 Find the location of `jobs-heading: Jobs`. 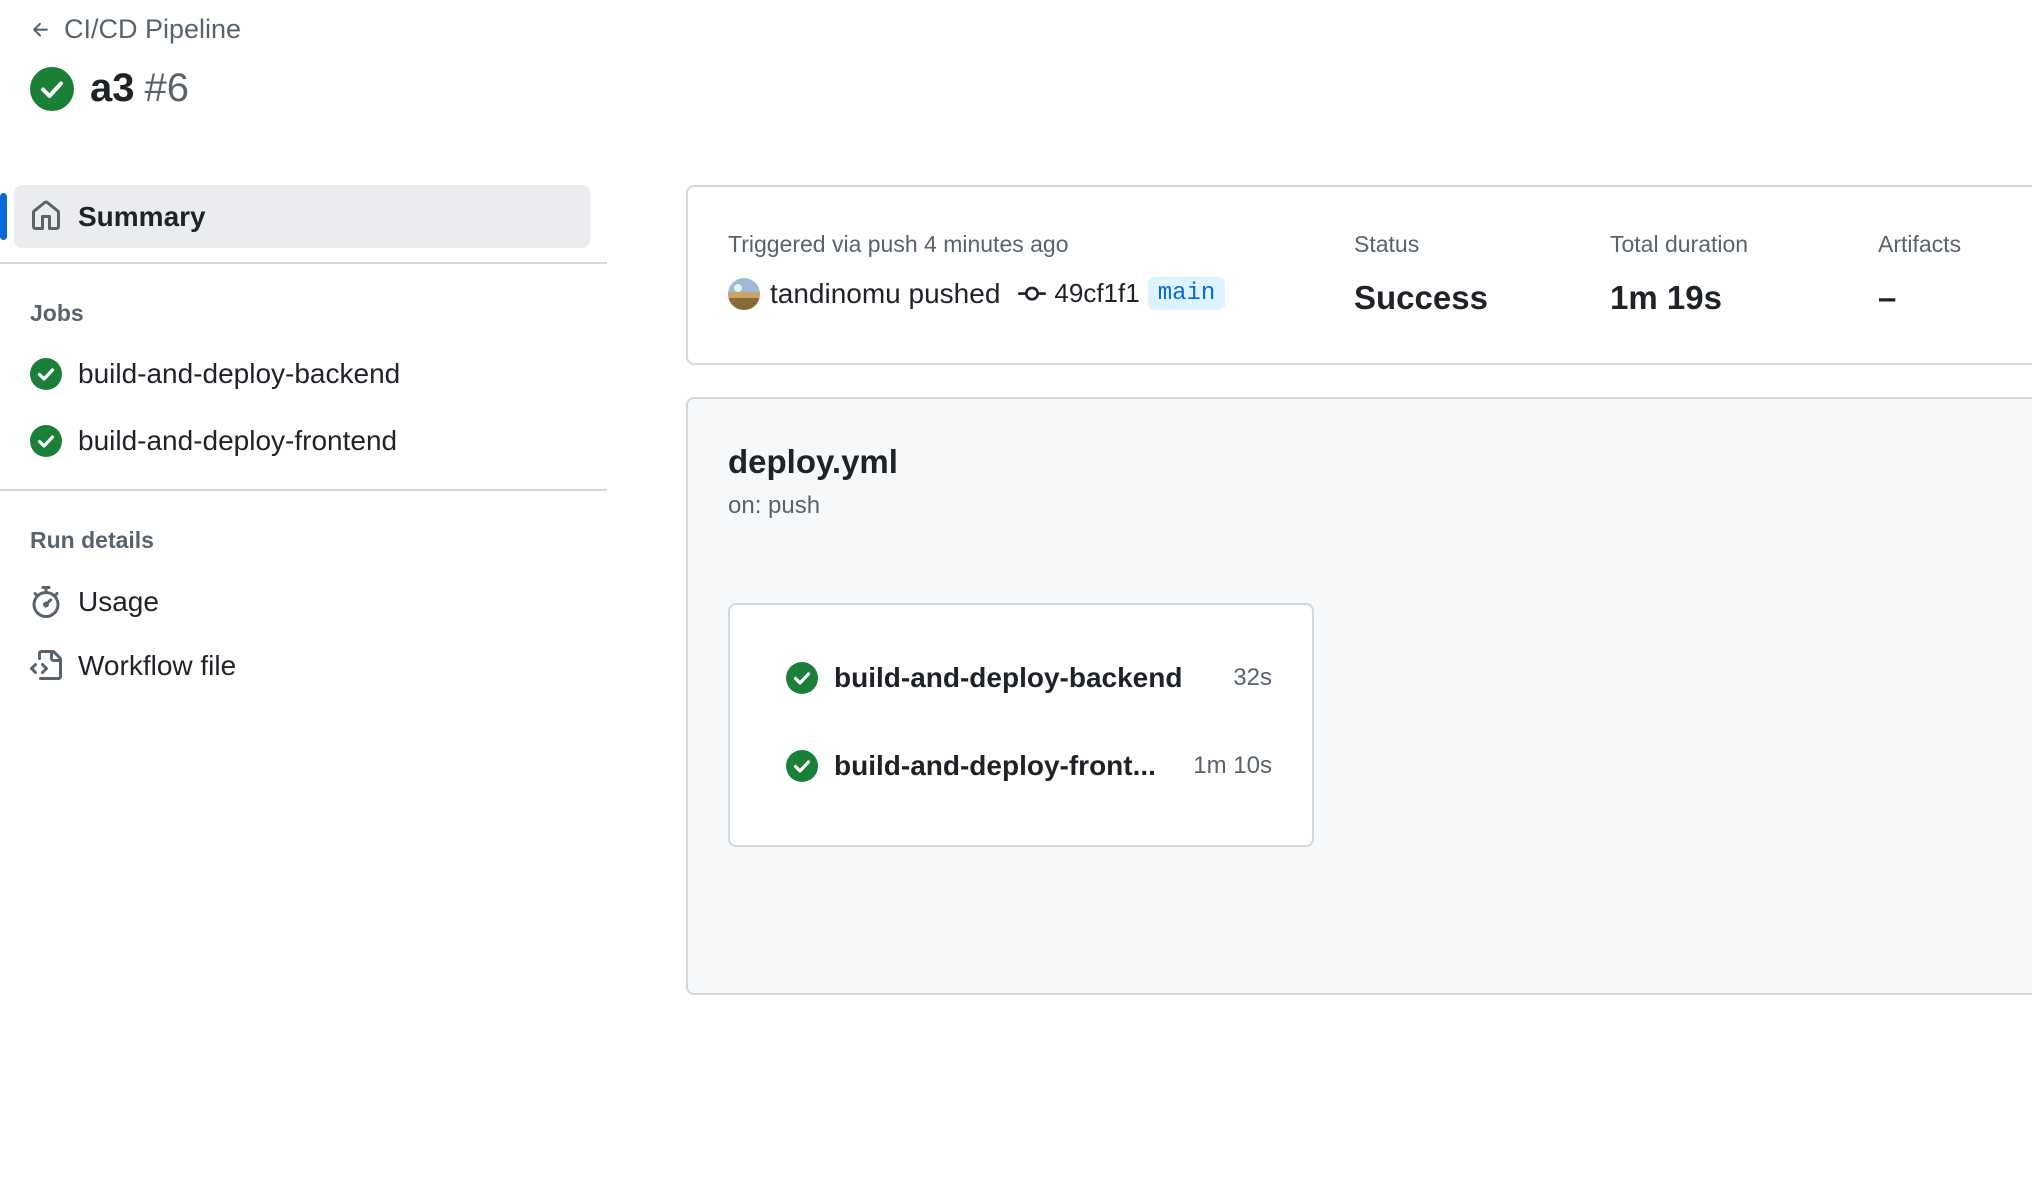

jobs-heading: Jobs is located at coordinates (57, 313).